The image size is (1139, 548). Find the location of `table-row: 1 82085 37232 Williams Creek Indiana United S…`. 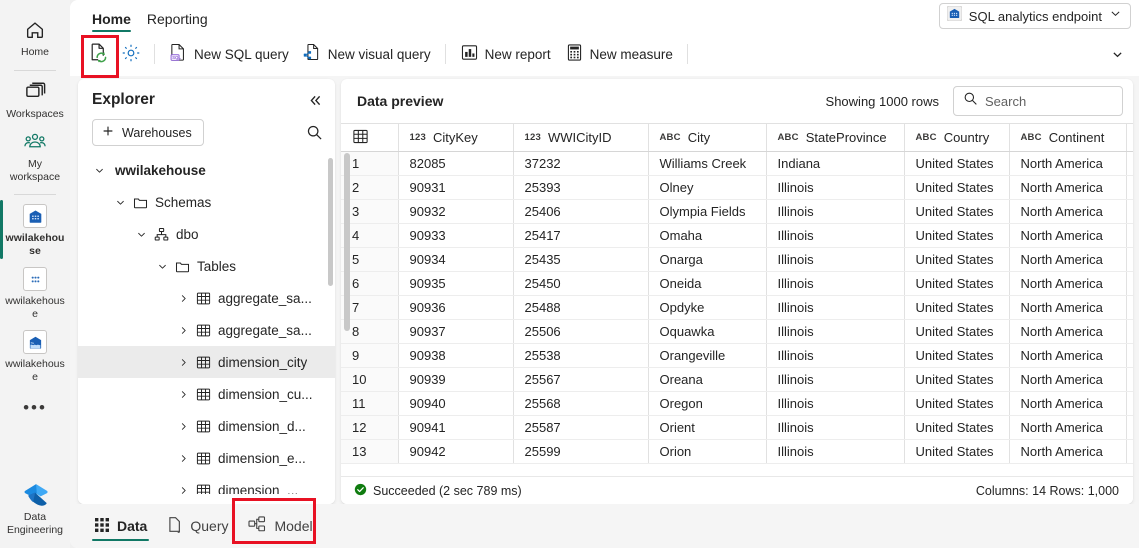

table-row: 1 82085 37232 Williams Creek Indiana United S… is located at coordinates (737, 163).